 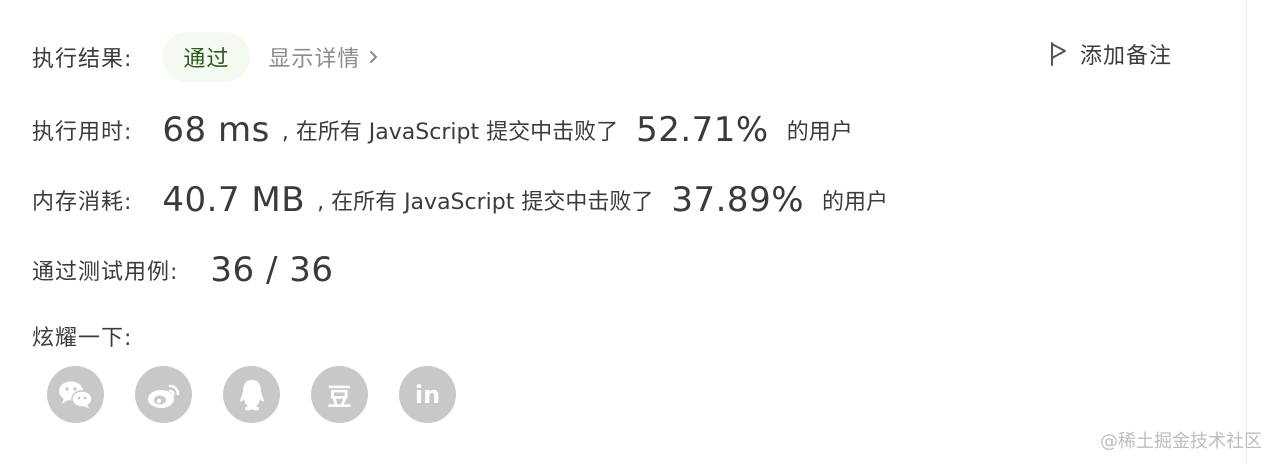 What do you see at coordinates (485, 202) in the screenshot?
I see `memory-text: , 在所有 JavaScript 提交中击败了` at bounding box center [485, 202].